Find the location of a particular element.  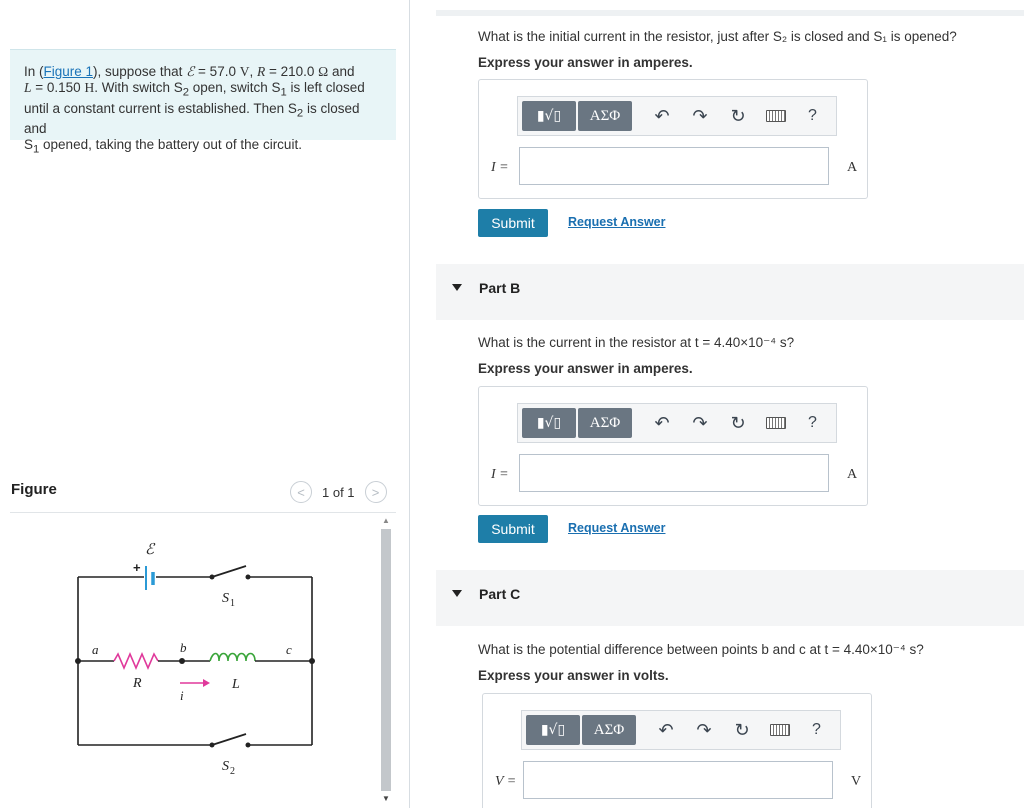

part-b-answer-input is located at coordinates (674, 473).